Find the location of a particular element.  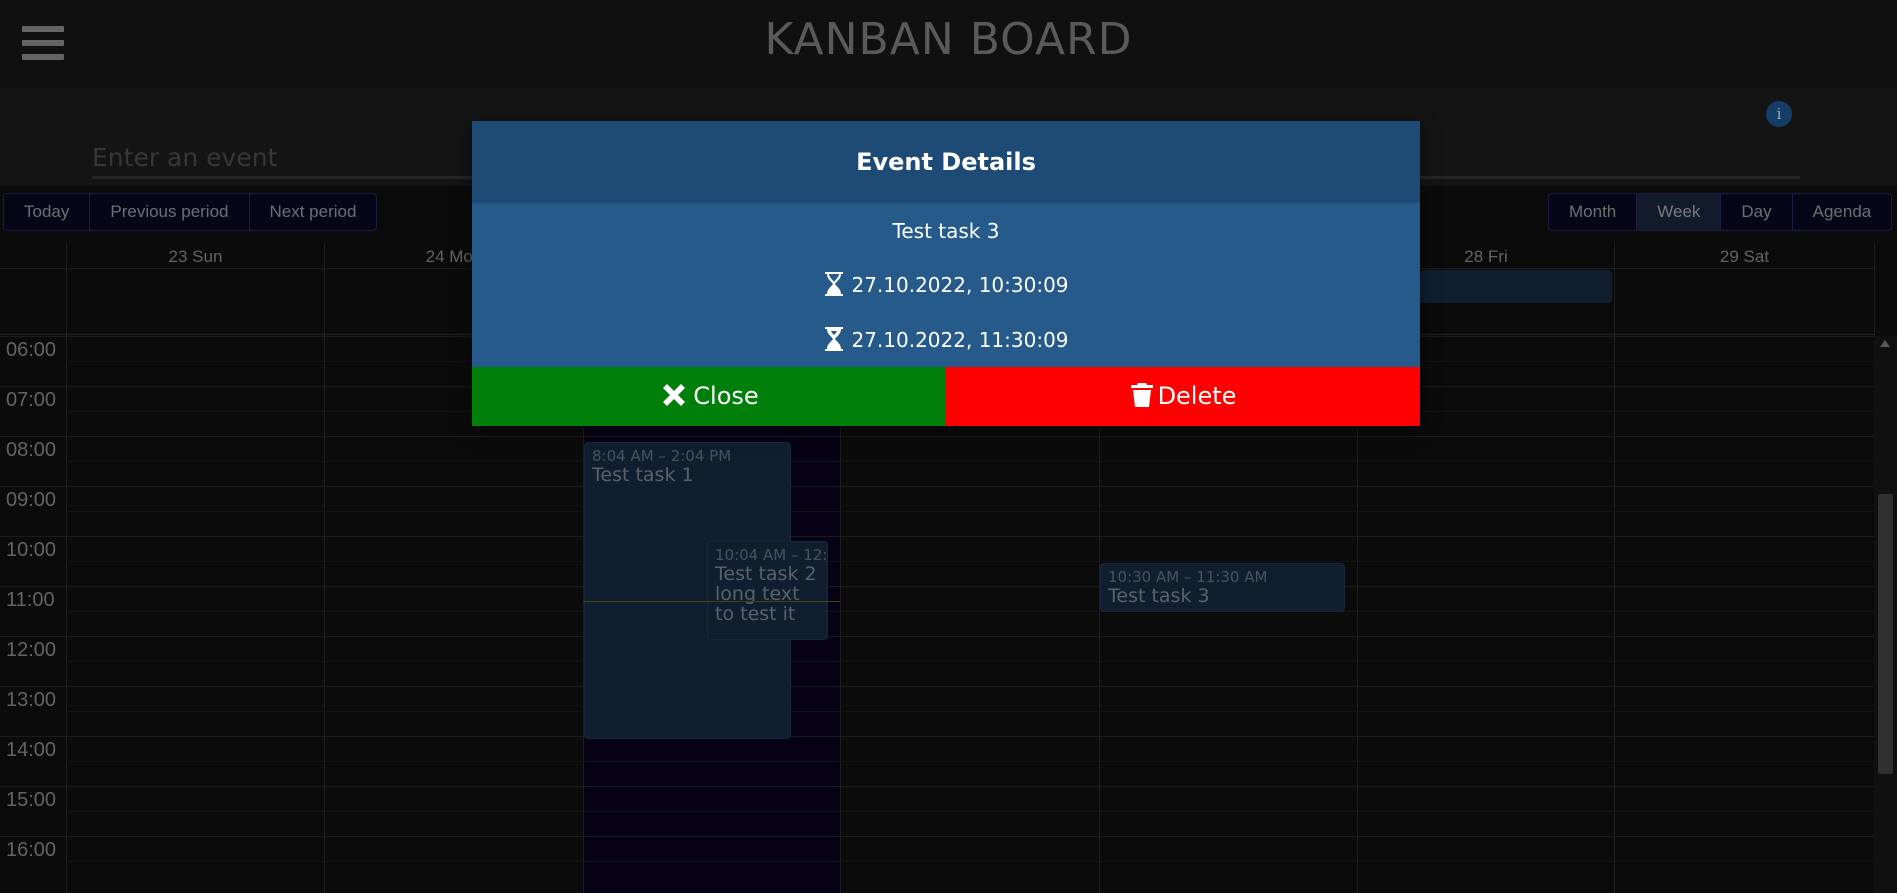

hourglass-start-icon is located at coordinates (834, 286).